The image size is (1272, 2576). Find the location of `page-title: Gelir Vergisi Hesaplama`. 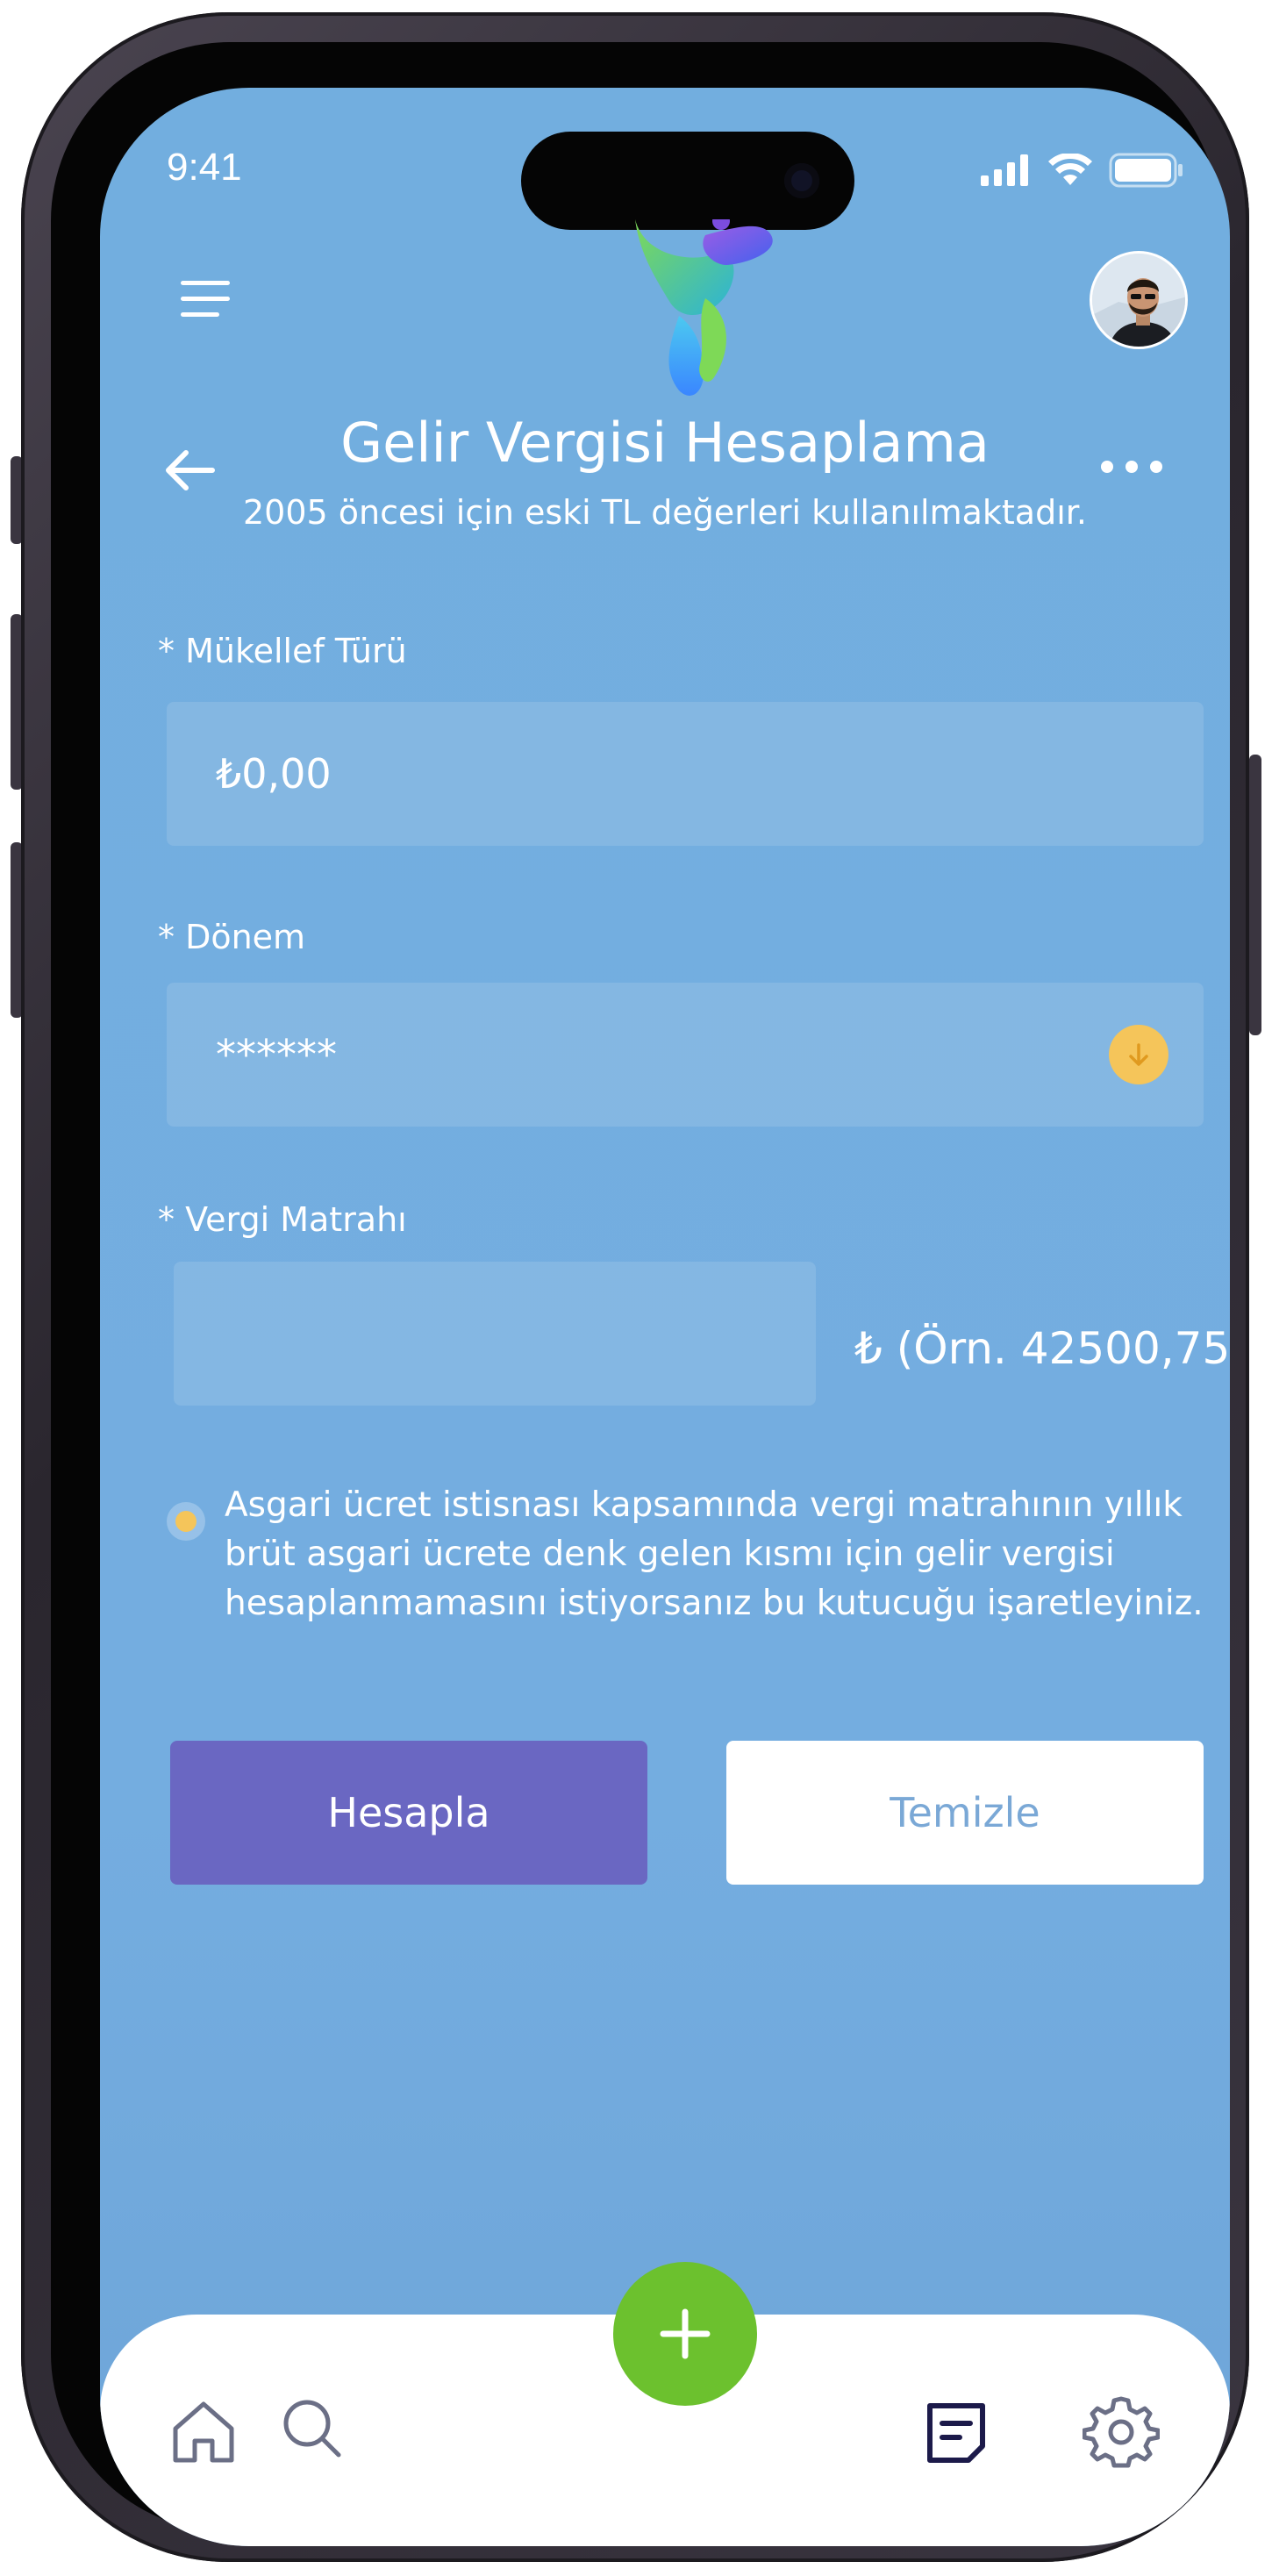

page-title: Gelir Vergisi Hesaplama is located at coordinates (665, 443).